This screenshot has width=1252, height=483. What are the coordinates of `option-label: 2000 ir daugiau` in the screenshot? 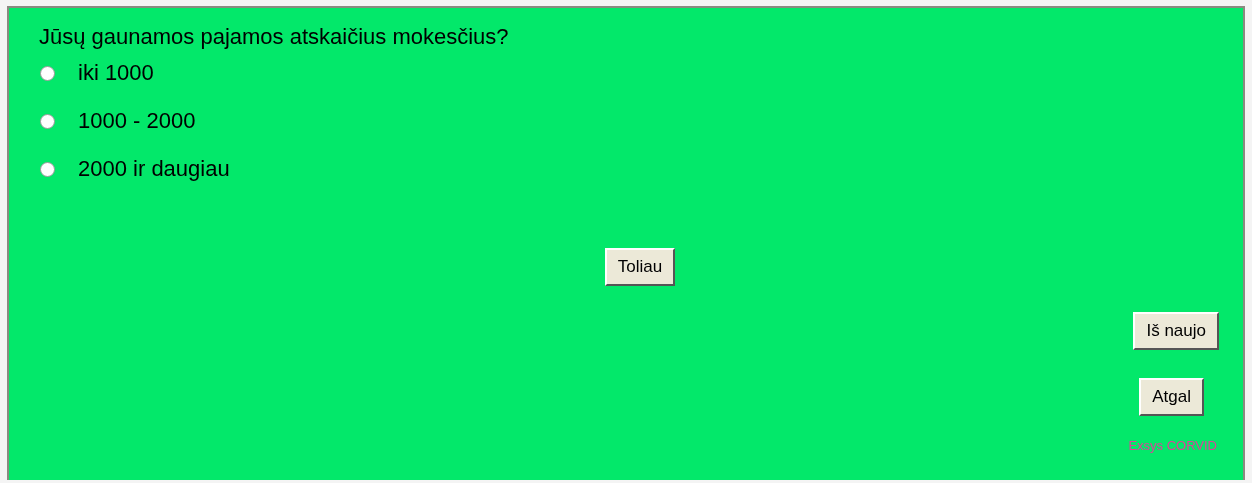 It's located at (154, 169).